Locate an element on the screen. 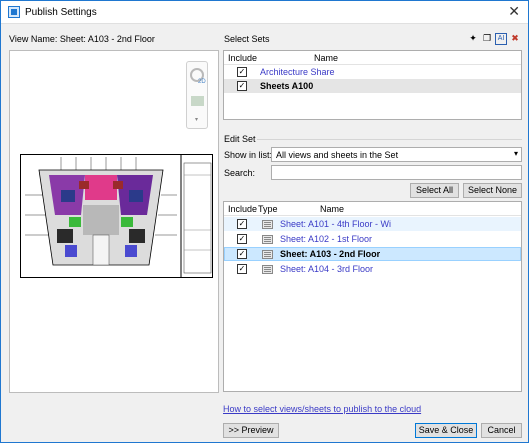 The height and width of the screenshot is (443, 529). preview-button: >> Preview is located at coordinates (251, 430).